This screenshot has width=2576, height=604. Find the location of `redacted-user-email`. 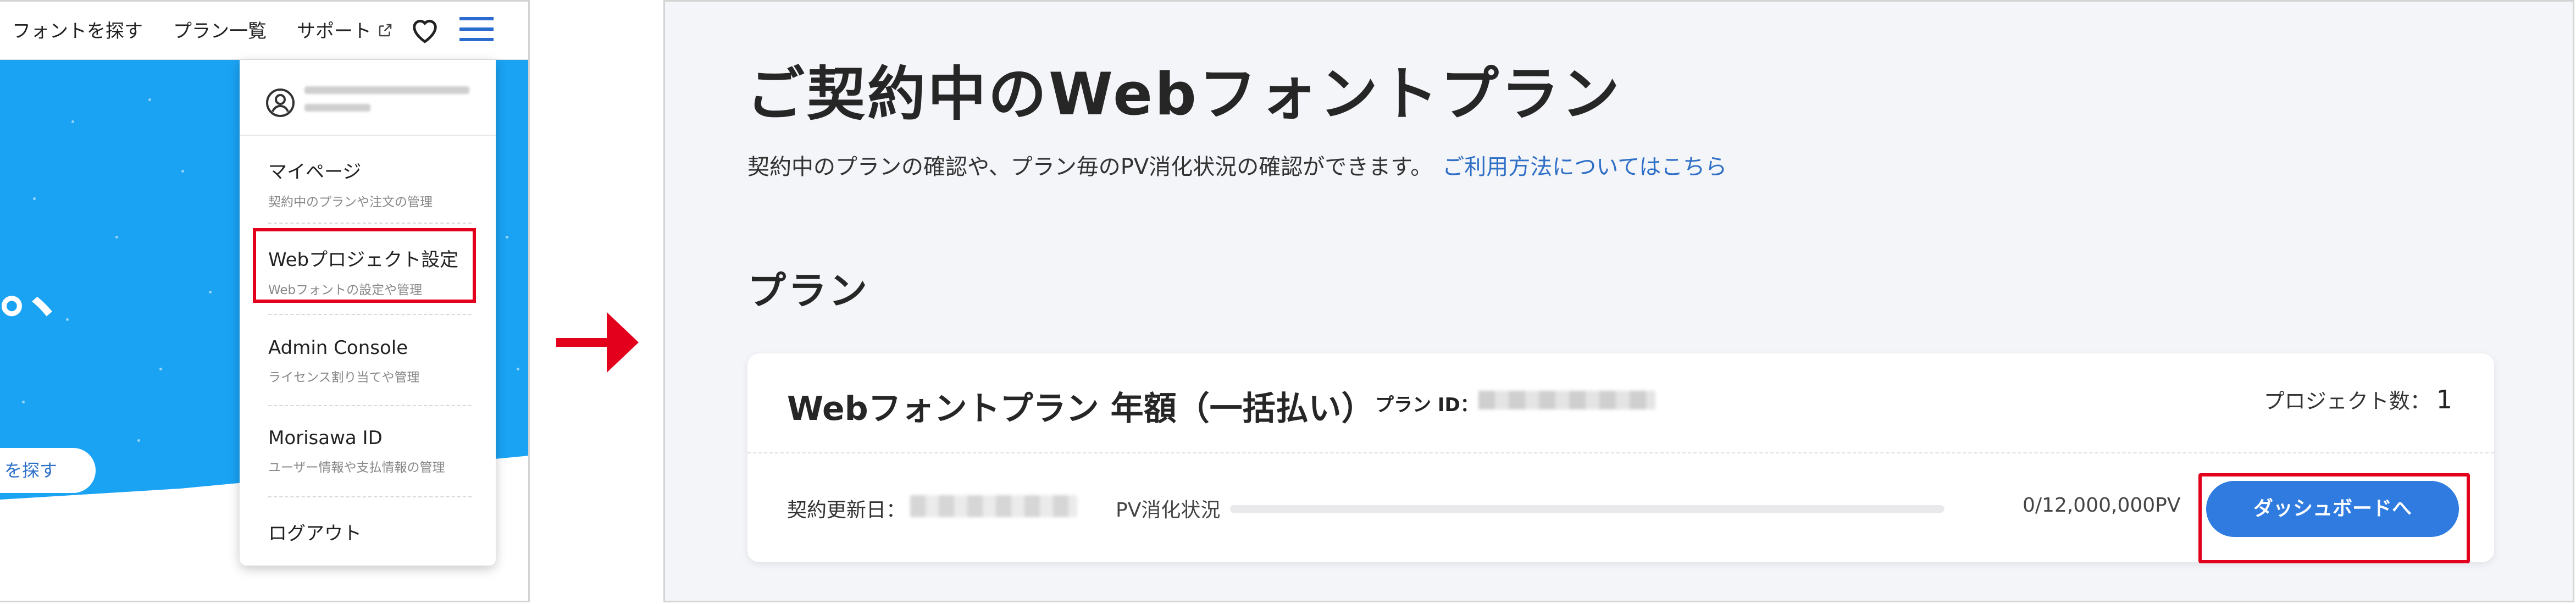

redacted-user-email is located at coordinates (386, 103).